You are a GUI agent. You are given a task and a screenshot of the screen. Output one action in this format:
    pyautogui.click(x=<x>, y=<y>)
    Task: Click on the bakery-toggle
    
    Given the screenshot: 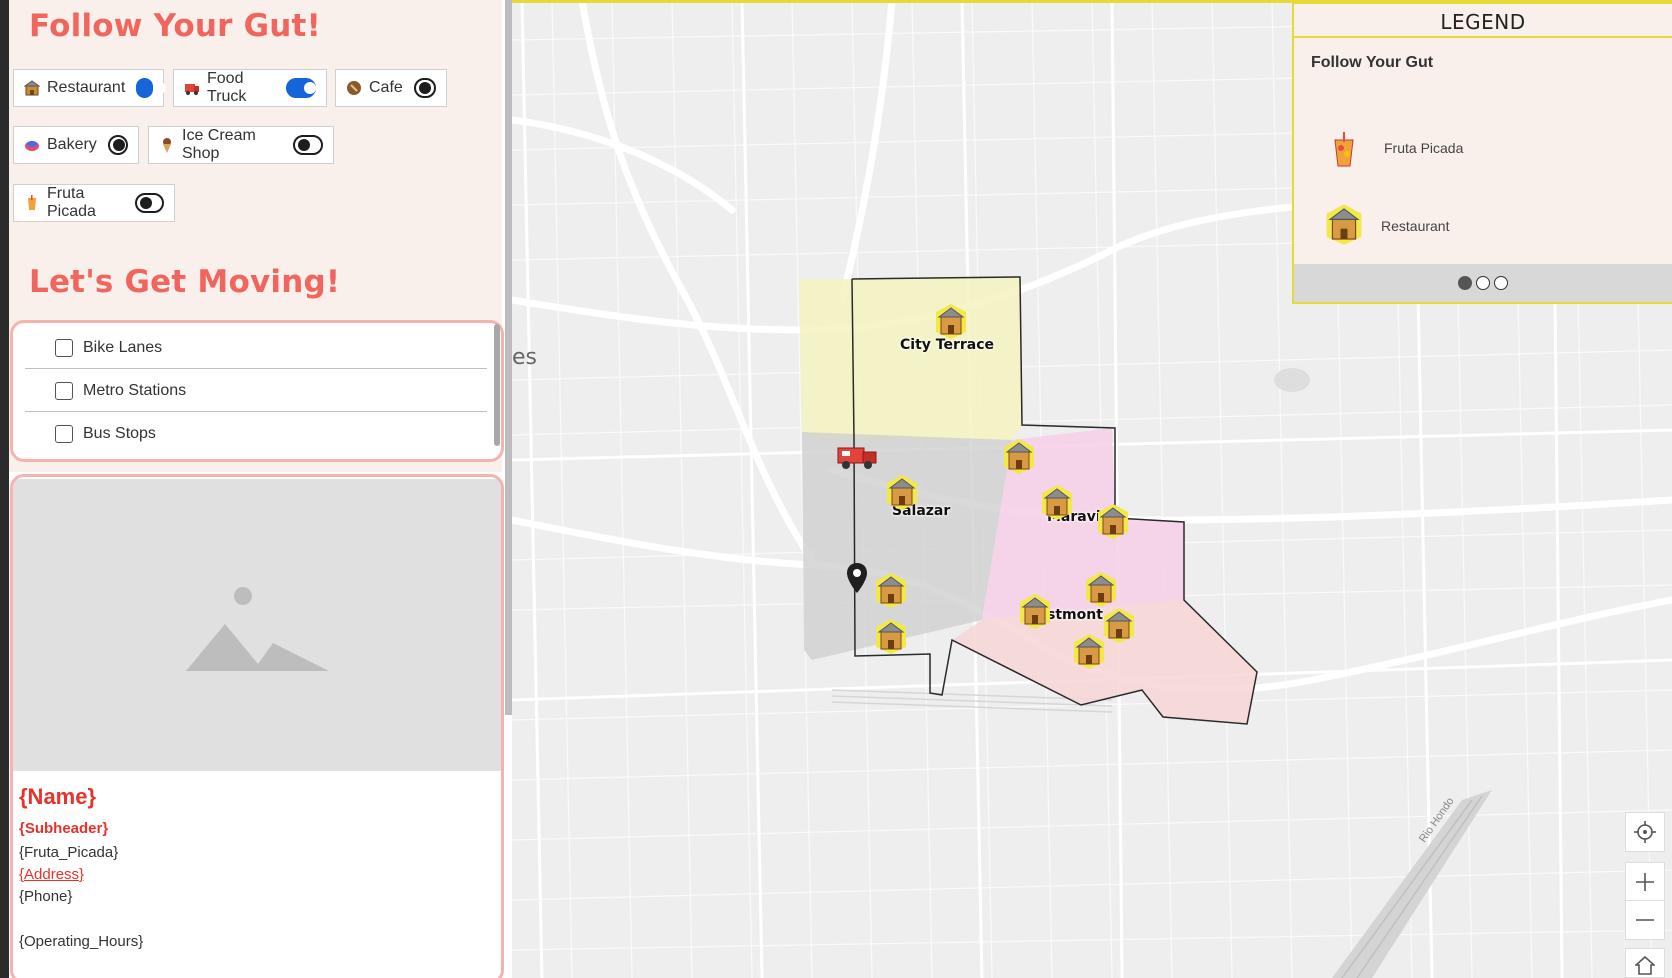 What is the action you would take?
    pyautogui.click(x=117, y=145)
    